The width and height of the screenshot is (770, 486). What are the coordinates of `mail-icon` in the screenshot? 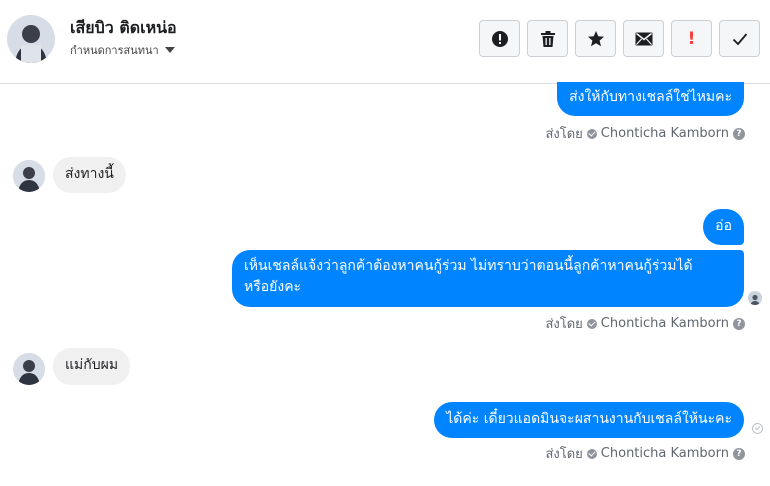 It's located at (643, 38).